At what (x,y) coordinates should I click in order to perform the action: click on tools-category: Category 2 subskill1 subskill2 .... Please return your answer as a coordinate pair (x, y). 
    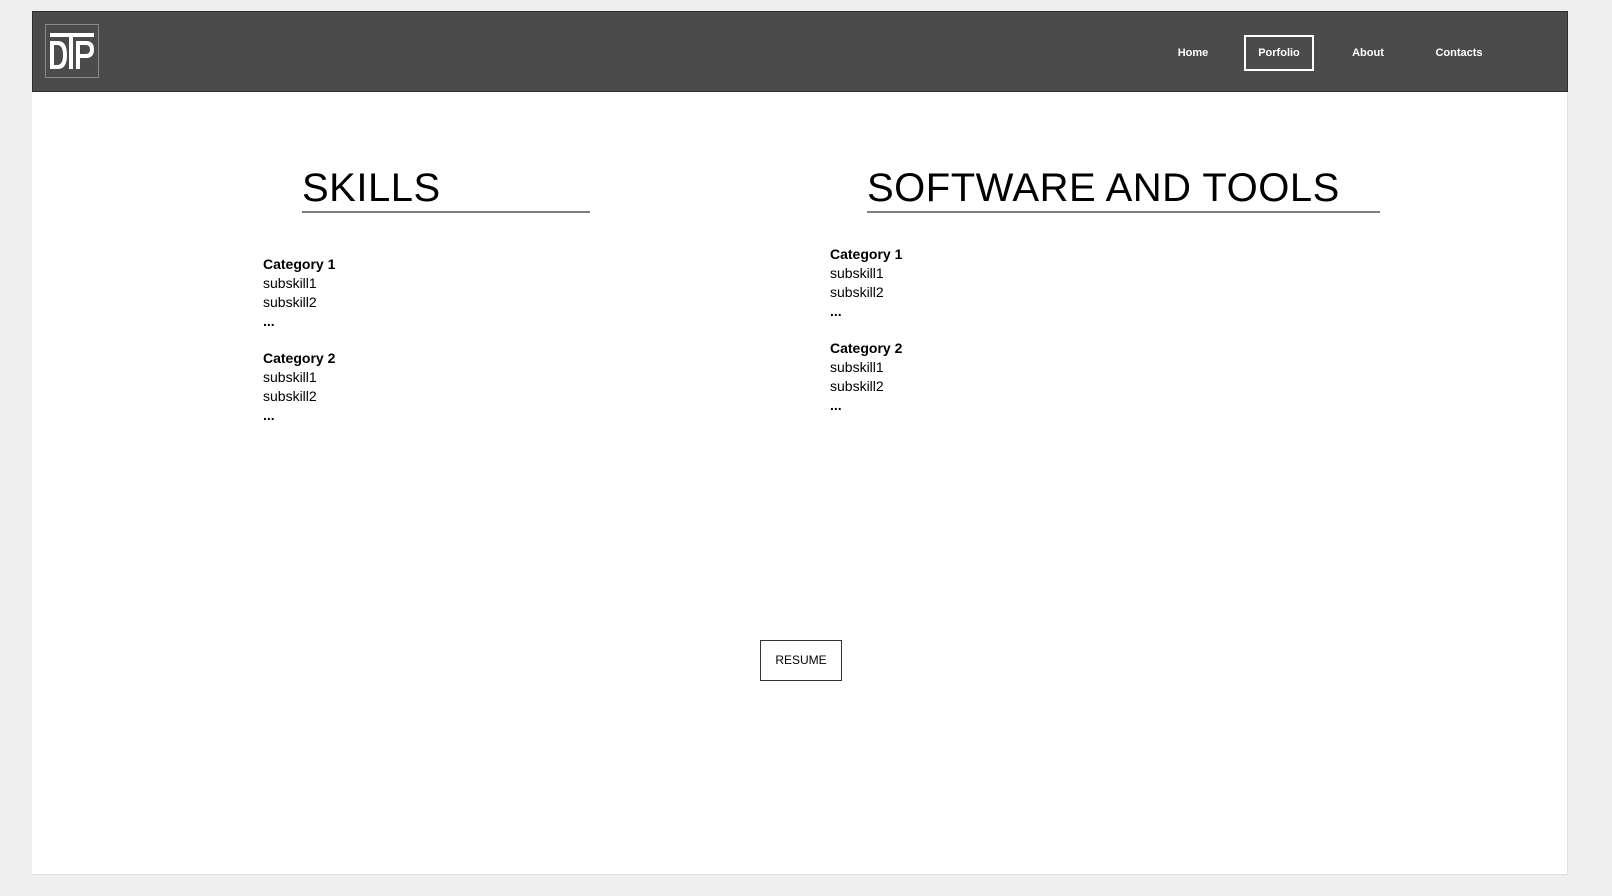
    Looking at the image, I should click on (866, 377).